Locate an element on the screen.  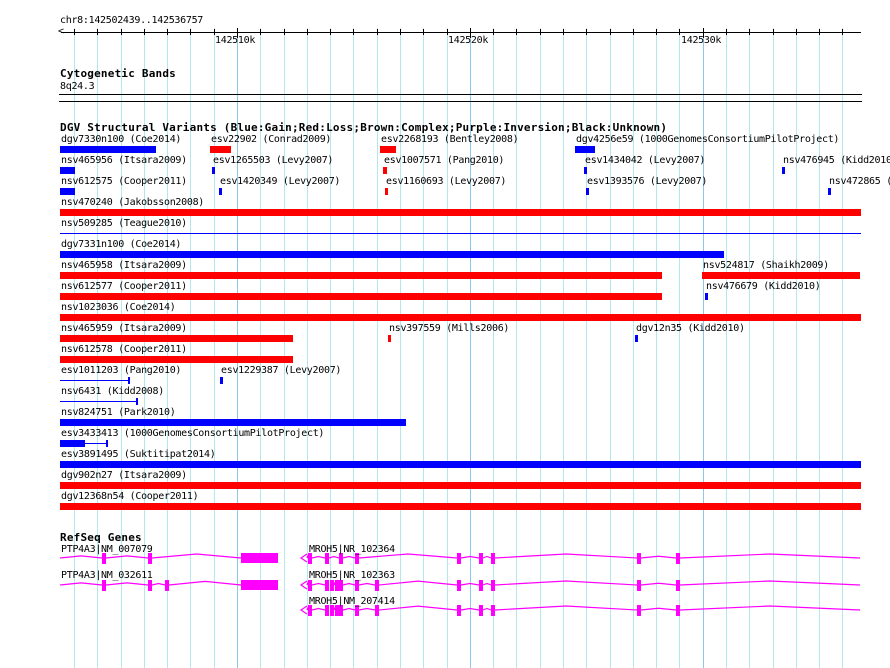
gene-label: MROH5|NR_102364 is located at coordinates (352, 549).